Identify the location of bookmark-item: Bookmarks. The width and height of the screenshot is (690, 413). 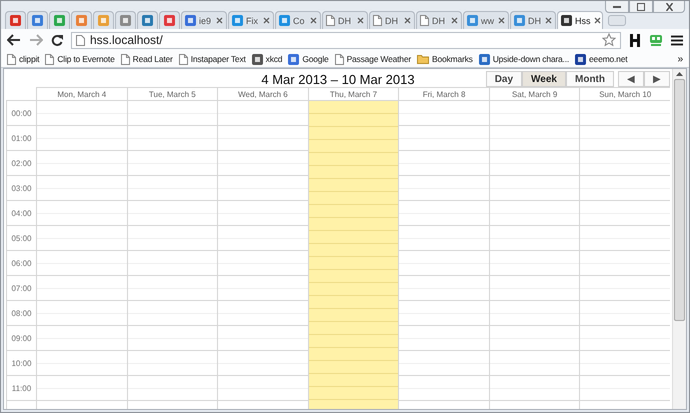
(444, 59).